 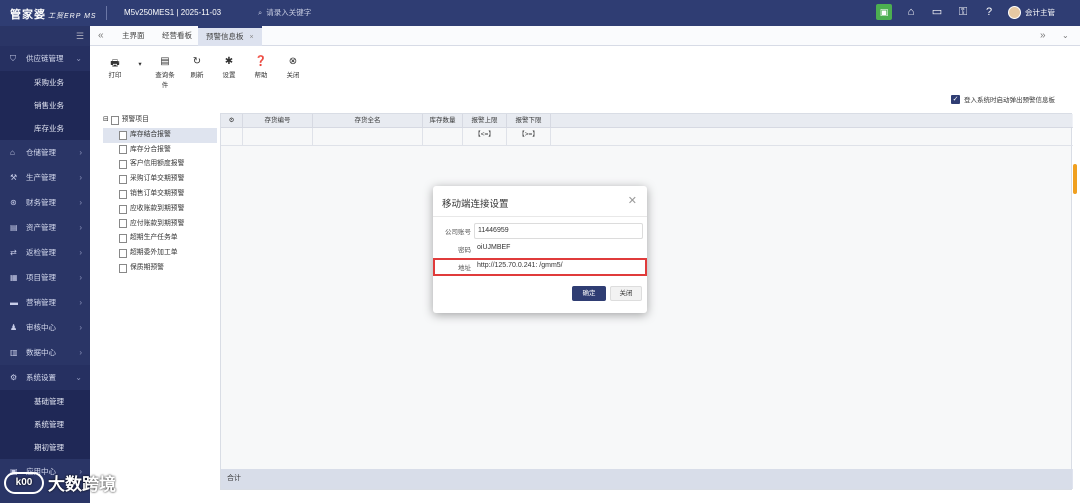 I want to click on scrollbar-marker, so click(x=1075, y=179).